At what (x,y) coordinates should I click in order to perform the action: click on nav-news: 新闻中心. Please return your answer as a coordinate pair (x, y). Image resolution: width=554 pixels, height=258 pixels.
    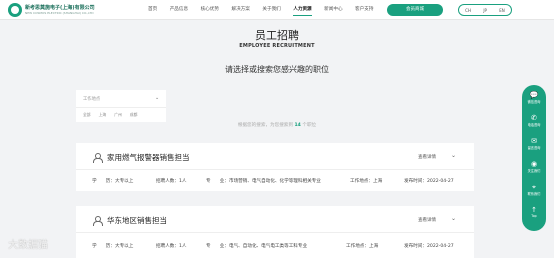
    Looking at the image, I should click on (333, 9).